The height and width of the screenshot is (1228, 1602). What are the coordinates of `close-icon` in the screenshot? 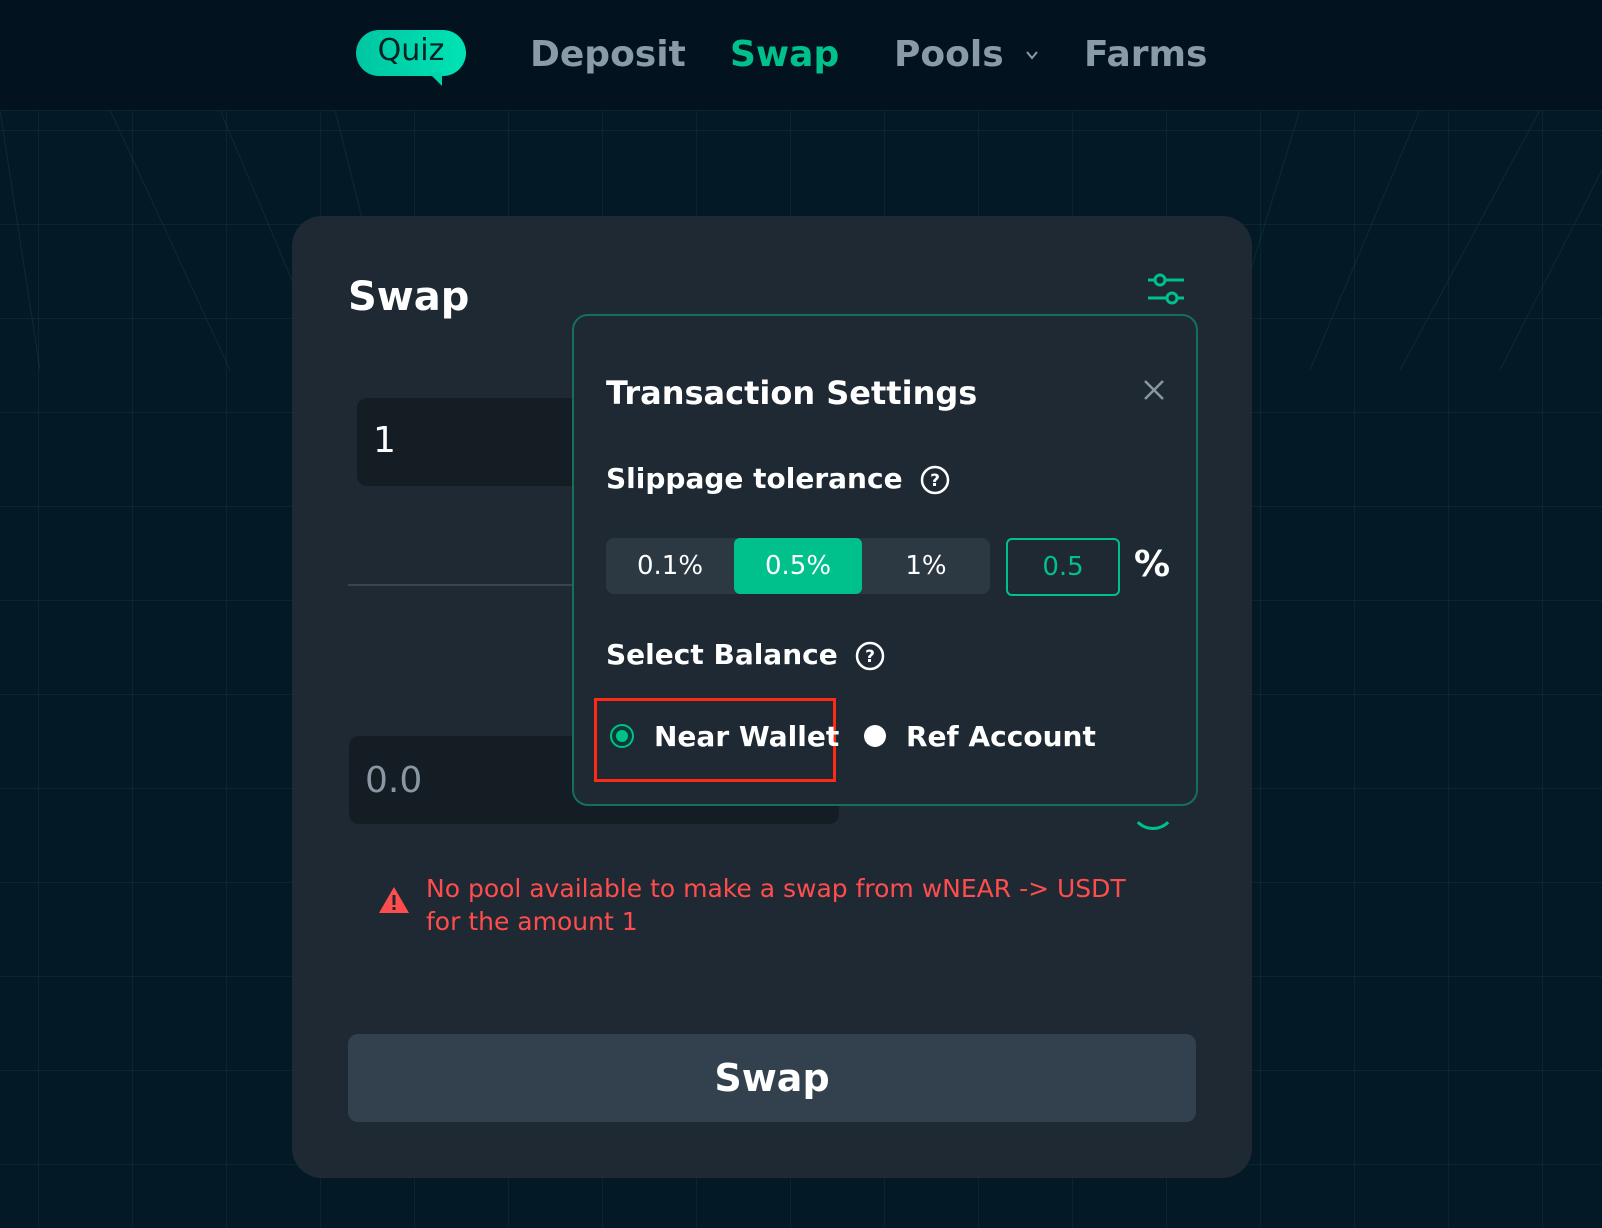 It's located at (1154, 390).